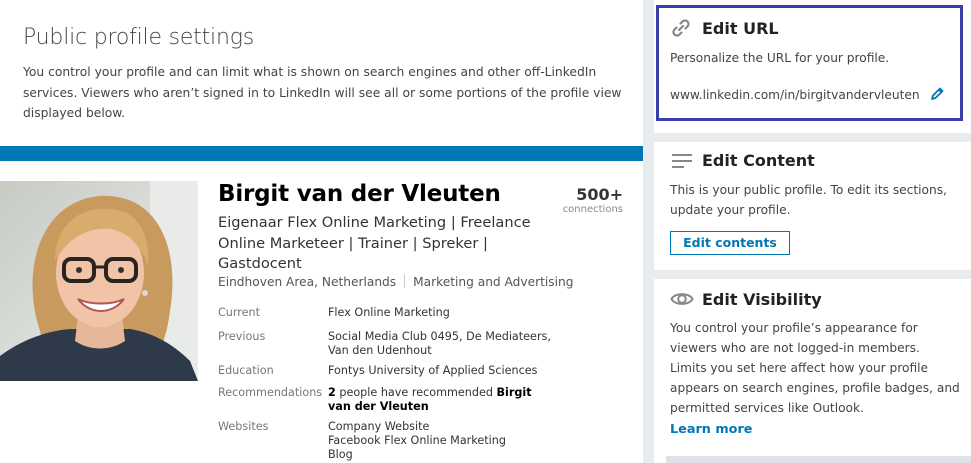 This screenshot has height=463, width=971. Describe the element at coordinates (416, 392) in the screenshot. I see `recommendation-text: people have recommended` at that location.